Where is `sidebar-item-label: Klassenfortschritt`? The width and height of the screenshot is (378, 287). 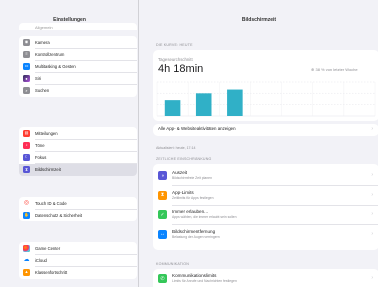
sidebar-item-label: Klassenfortschritt is located at coordinates (51, 272).